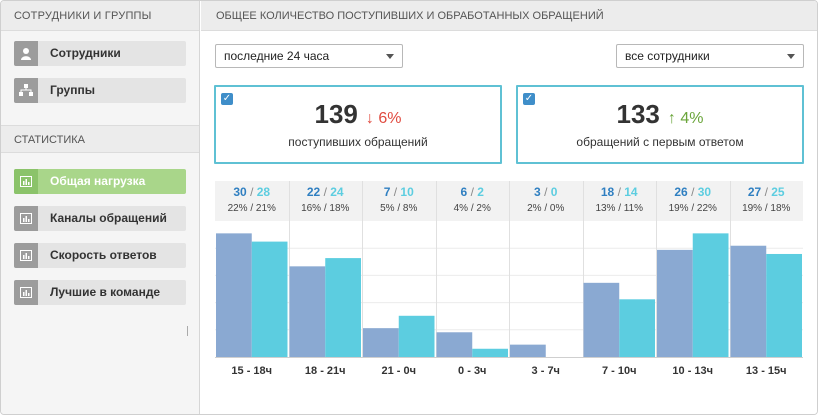  Describe the element at coordinates (546, 192) in the screenshot. I see `value-label: 3 / 0` at that location.